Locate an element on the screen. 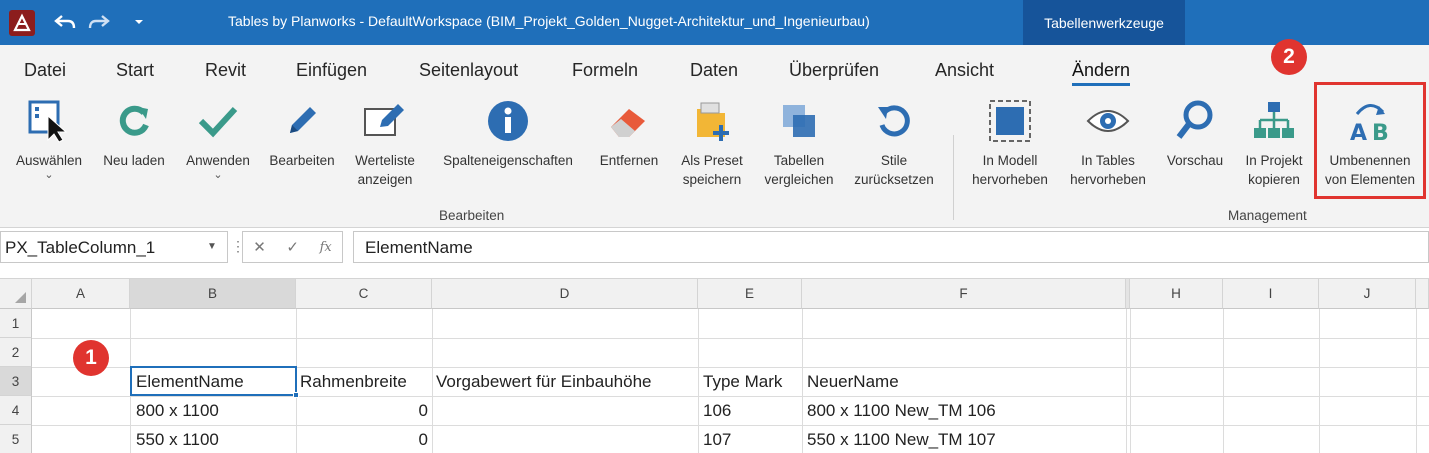 The image size is (1429, 453). cell-f4: 800 x 1100 New_TM 106 is located at coordinates (901, 410).